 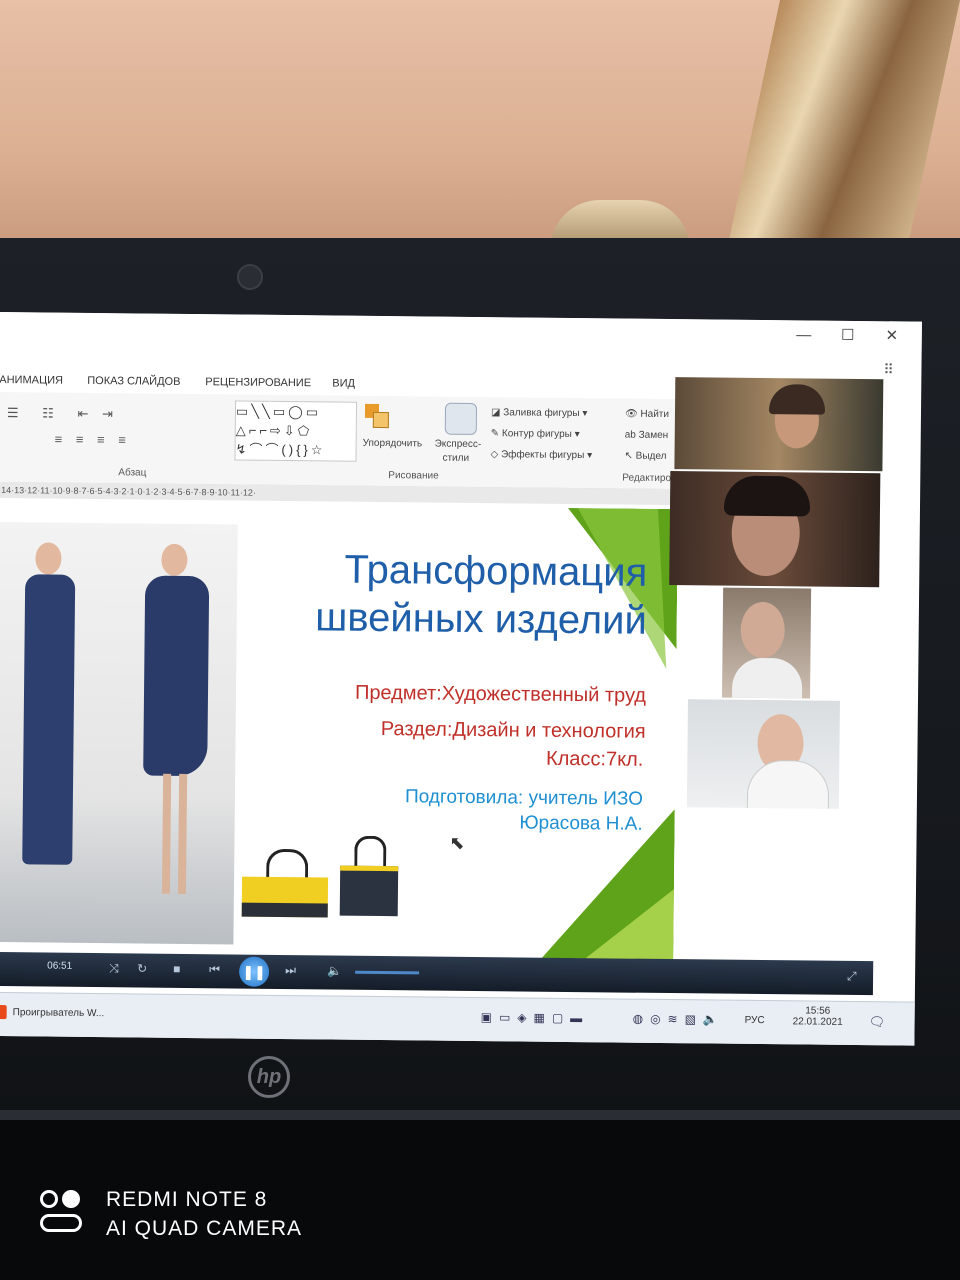 What do you see at coordinates (892, 336) in the screenshot?
I see `close-icon: ✕` at bounding box center [892, 336].